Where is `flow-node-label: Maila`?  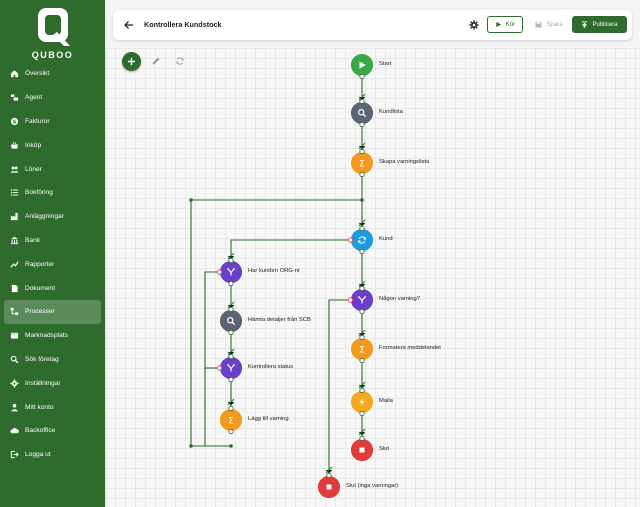 flow-node-label: Maila is located at coordinates (386, 401).